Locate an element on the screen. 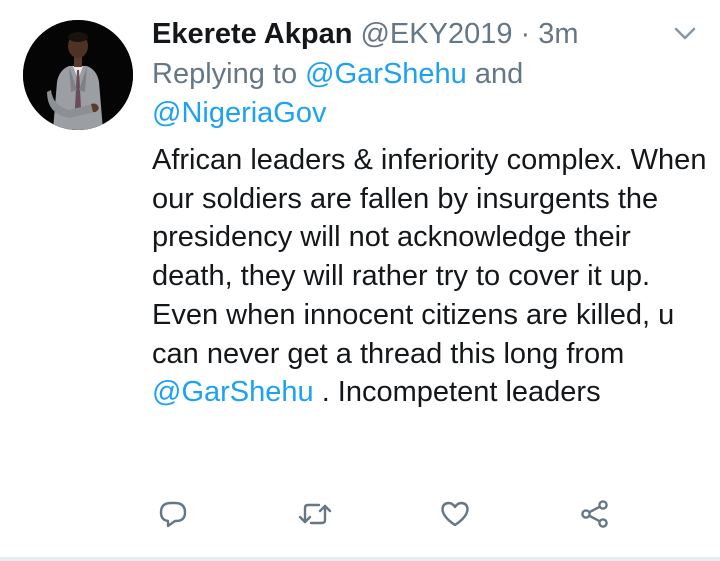 The width and height of the screenshot is (720, 561). reply-button is located at coordinates (173, 516).